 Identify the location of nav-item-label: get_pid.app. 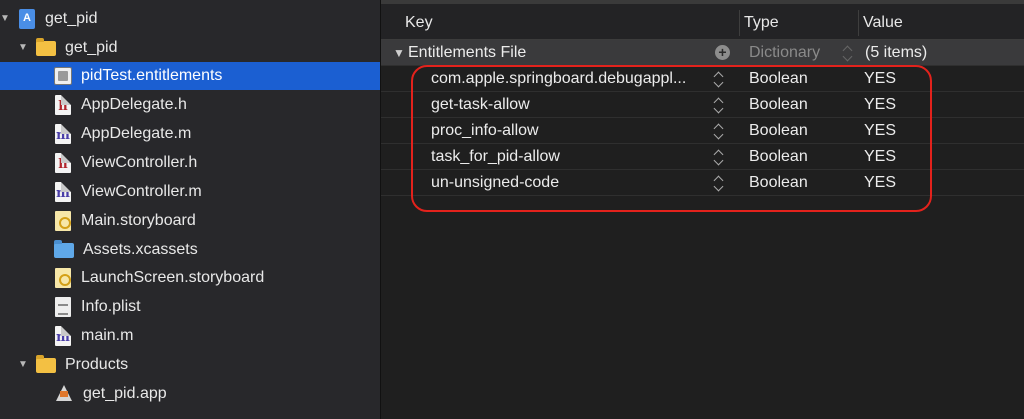
(125, 393).